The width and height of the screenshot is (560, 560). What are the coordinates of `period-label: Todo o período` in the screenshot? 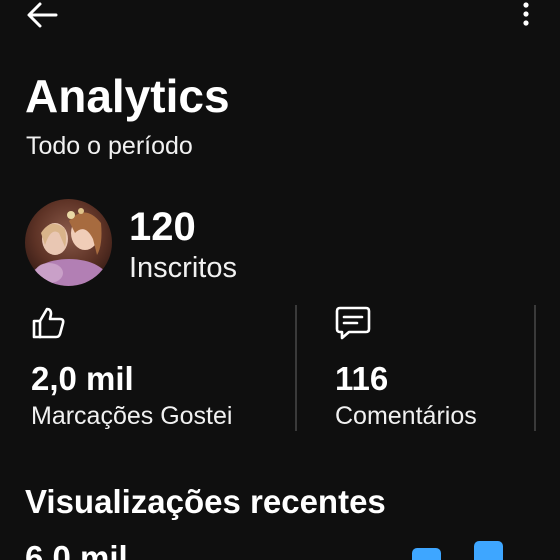 It's located at (109, 146).